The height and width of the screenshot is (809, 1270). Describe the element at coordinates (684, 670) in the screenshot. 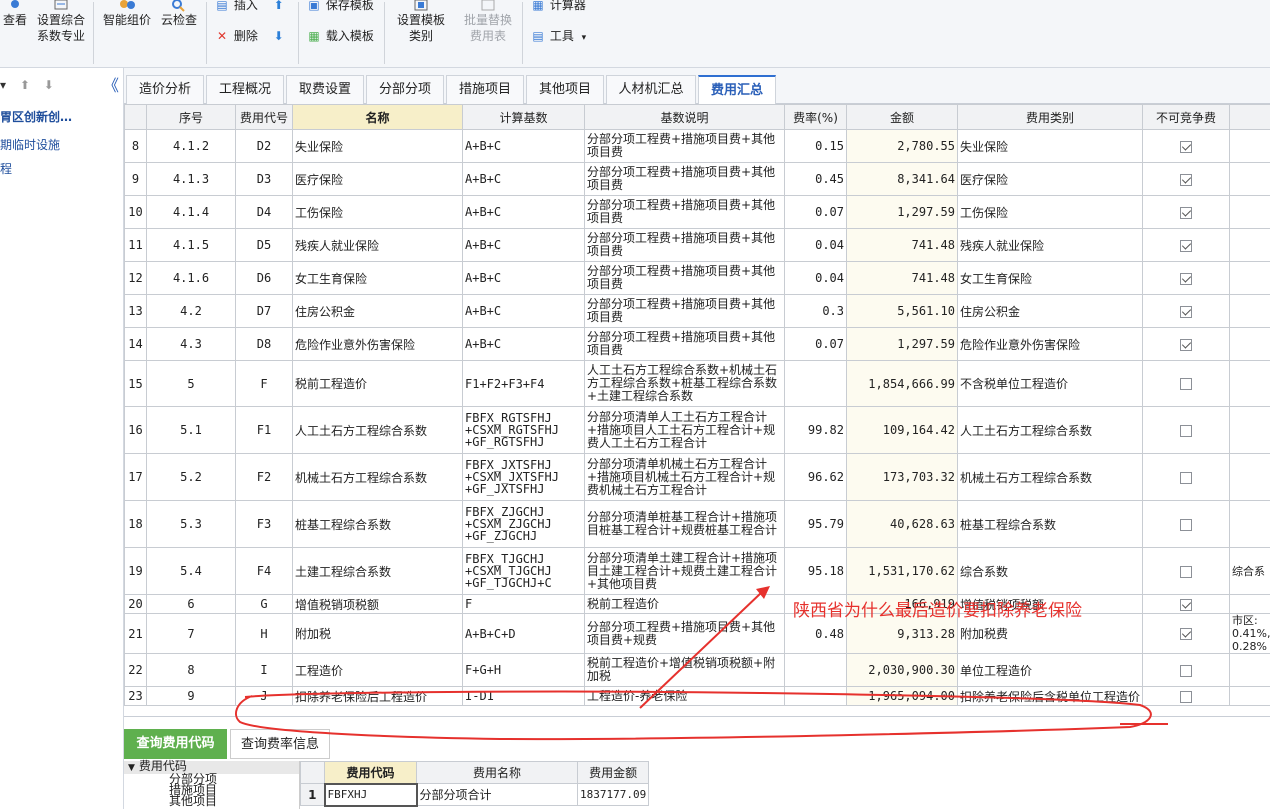

I see `base-desc-cell: 税前工程造价+增值税销项税额+附加税` at that location.